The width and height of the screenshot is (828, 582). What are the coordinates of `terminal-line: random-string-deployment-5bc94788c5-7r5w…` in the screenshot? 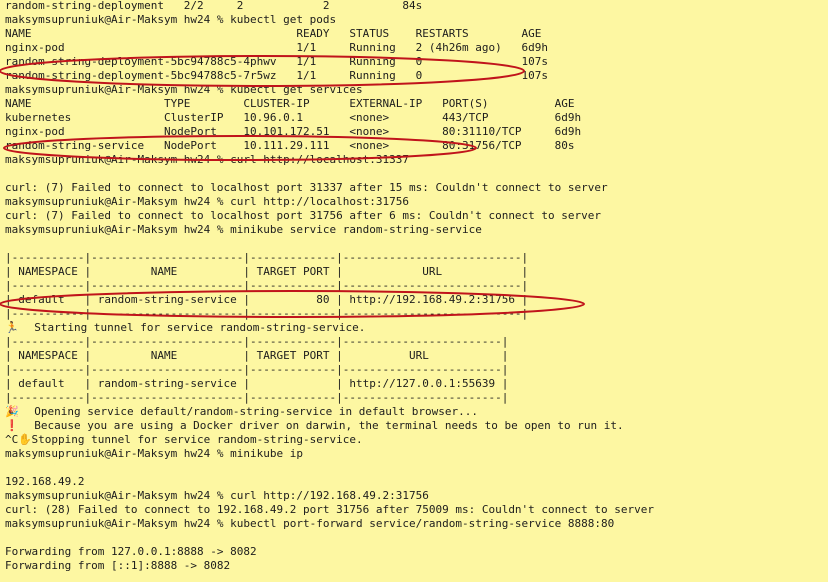 It's located at (277, 75).